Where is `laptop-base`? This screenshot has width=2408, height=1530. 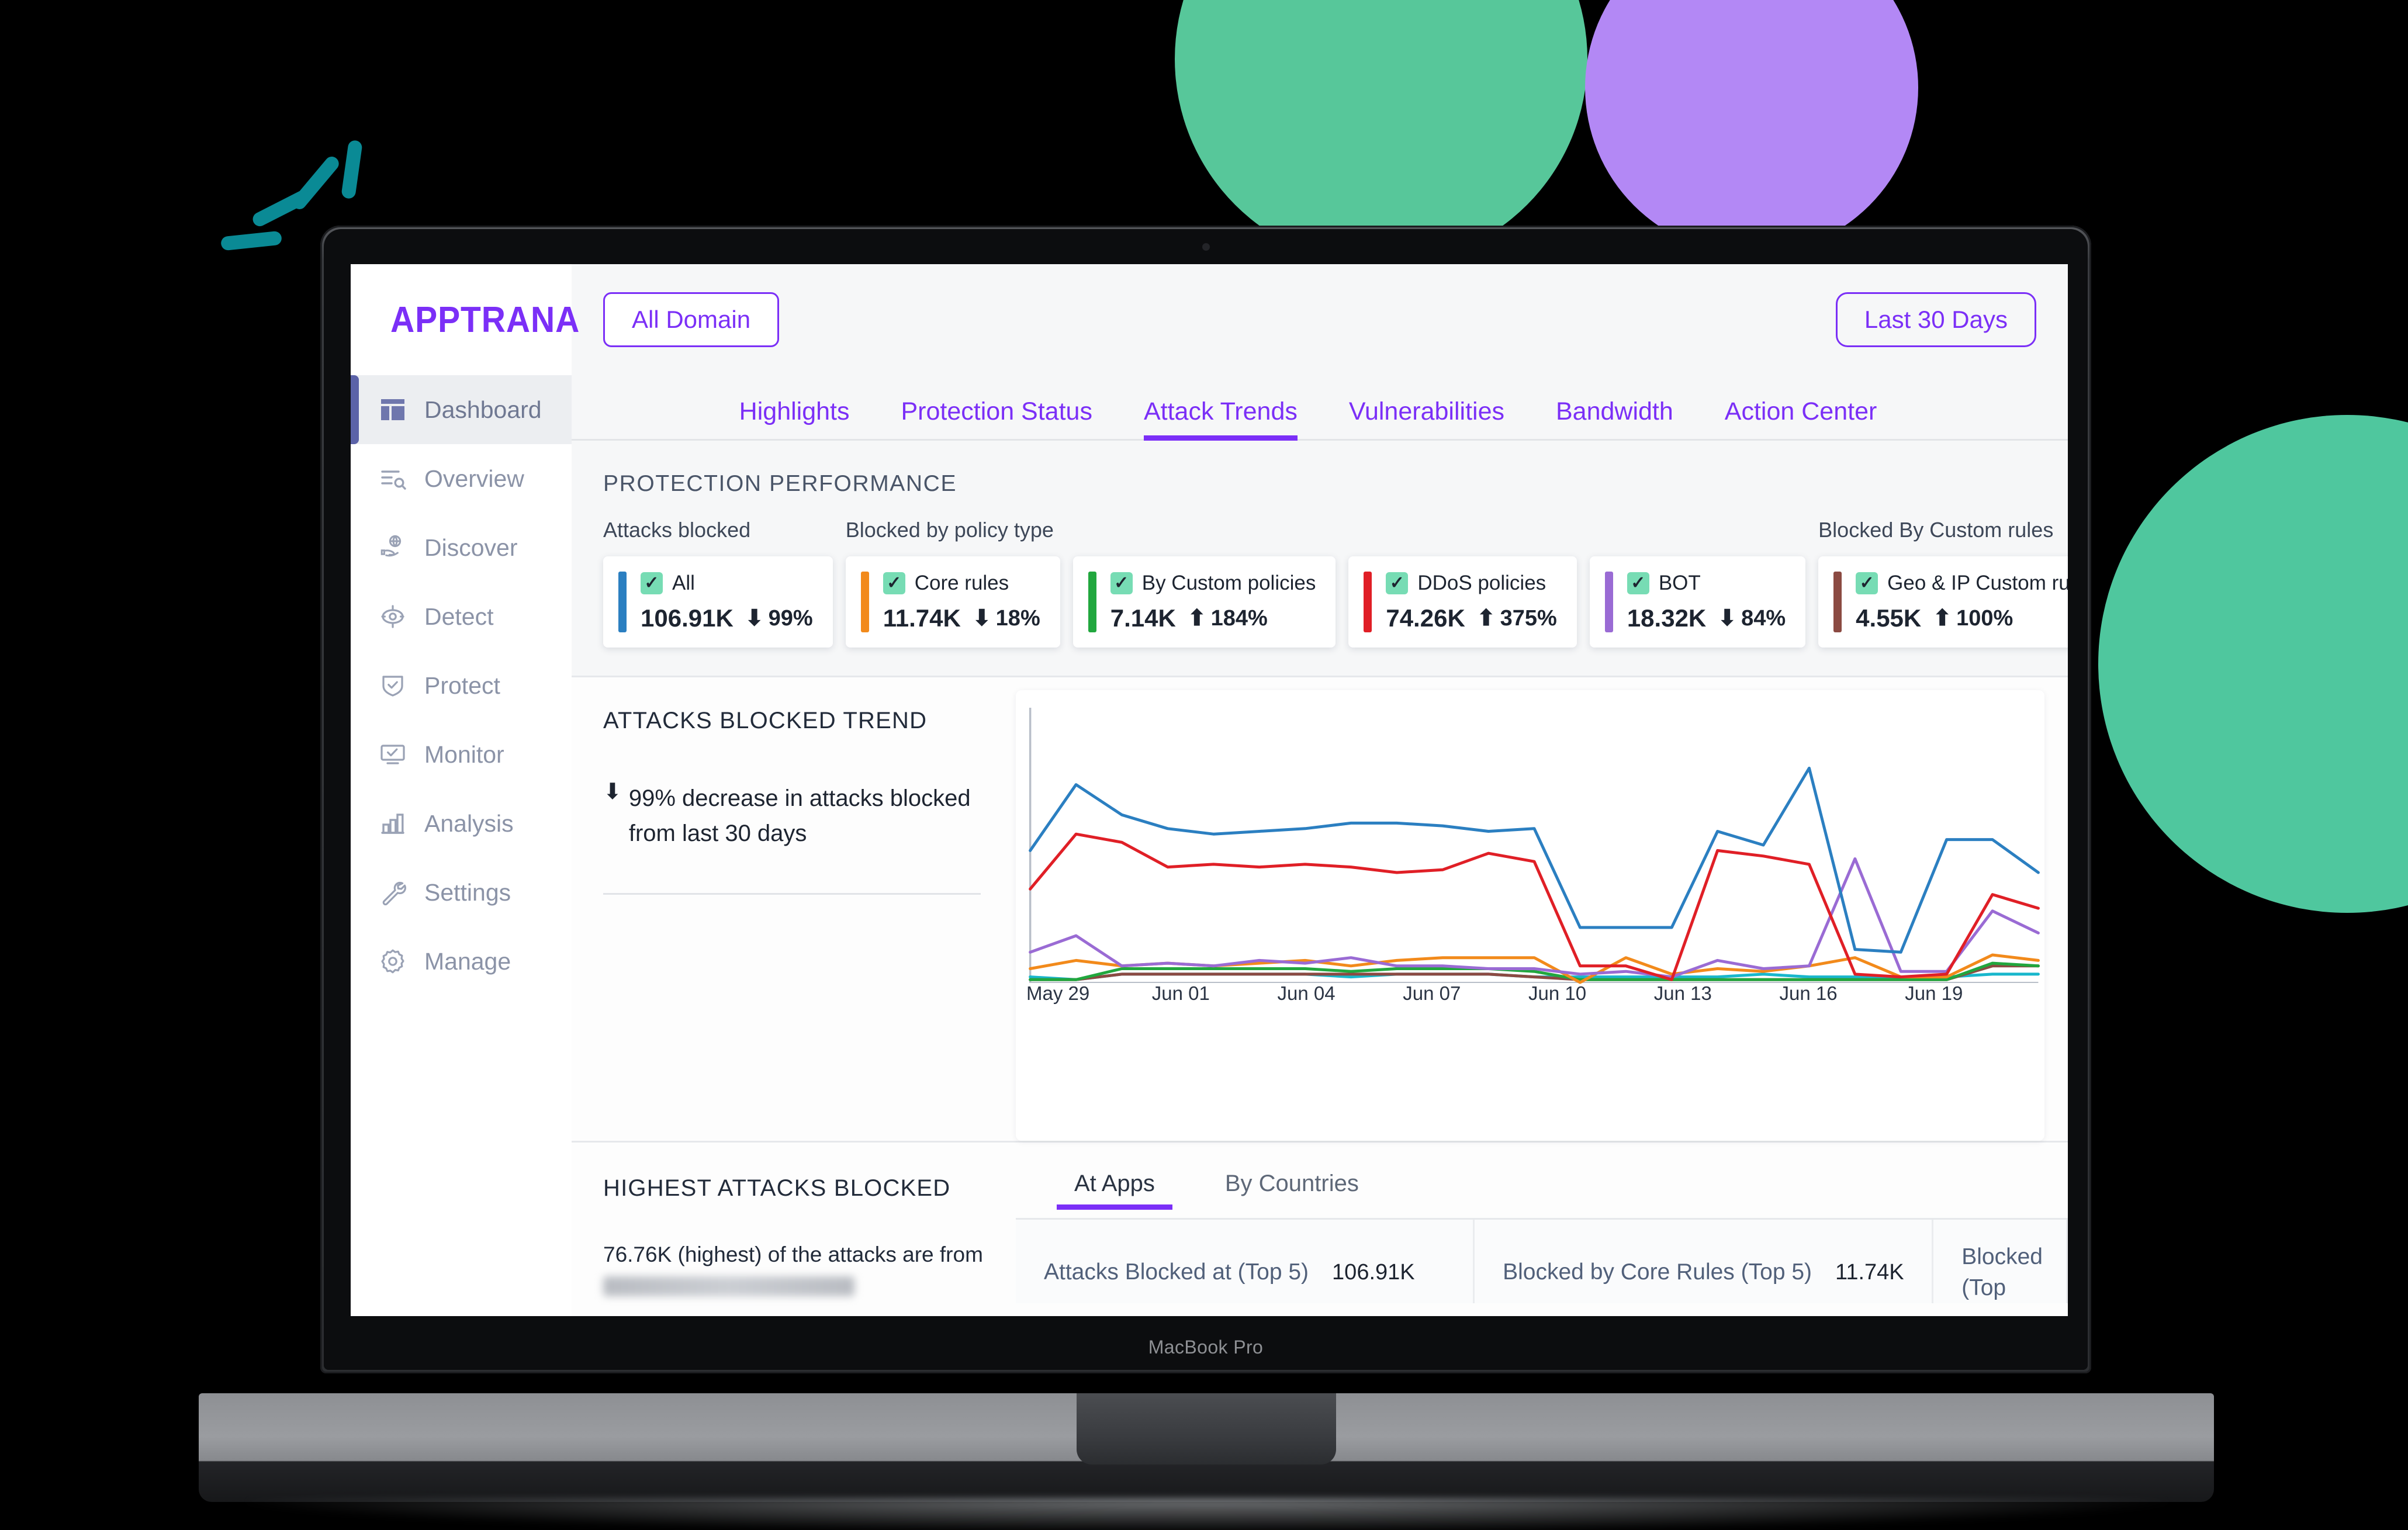 laptop-base is located at coordinates (1206, 1461).